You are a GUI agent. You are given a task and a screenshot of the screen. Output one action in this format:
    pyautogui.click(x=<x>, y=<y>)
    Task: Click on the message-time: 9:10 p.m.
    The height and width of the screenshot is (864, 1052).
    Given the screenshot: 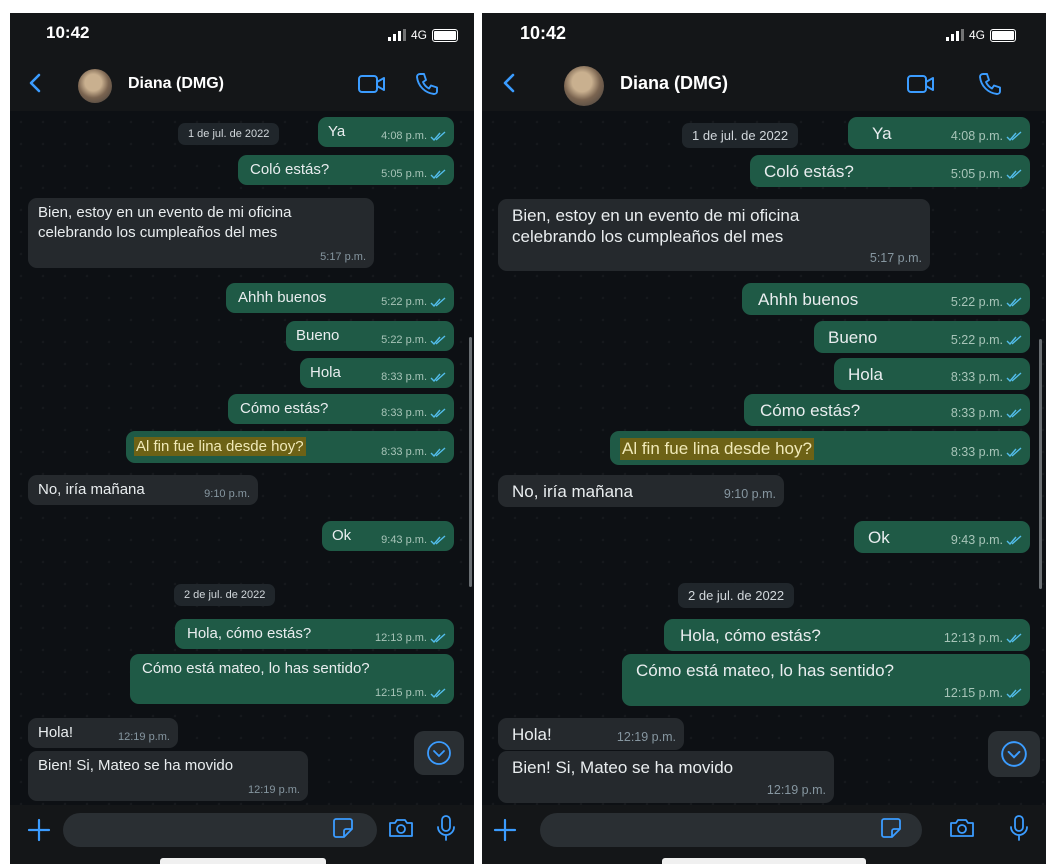 What is the action you would take?
    pyautogui.click(x=227, y=494)
    